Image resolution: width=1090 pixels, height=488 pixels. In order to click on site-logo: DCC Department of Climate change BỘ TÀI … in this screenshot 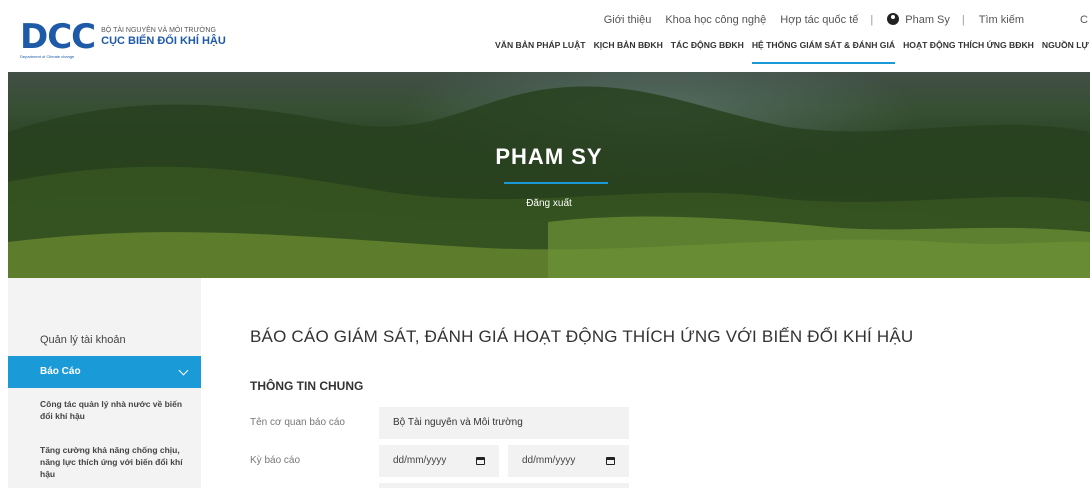, I will do `click(123, 38)`.